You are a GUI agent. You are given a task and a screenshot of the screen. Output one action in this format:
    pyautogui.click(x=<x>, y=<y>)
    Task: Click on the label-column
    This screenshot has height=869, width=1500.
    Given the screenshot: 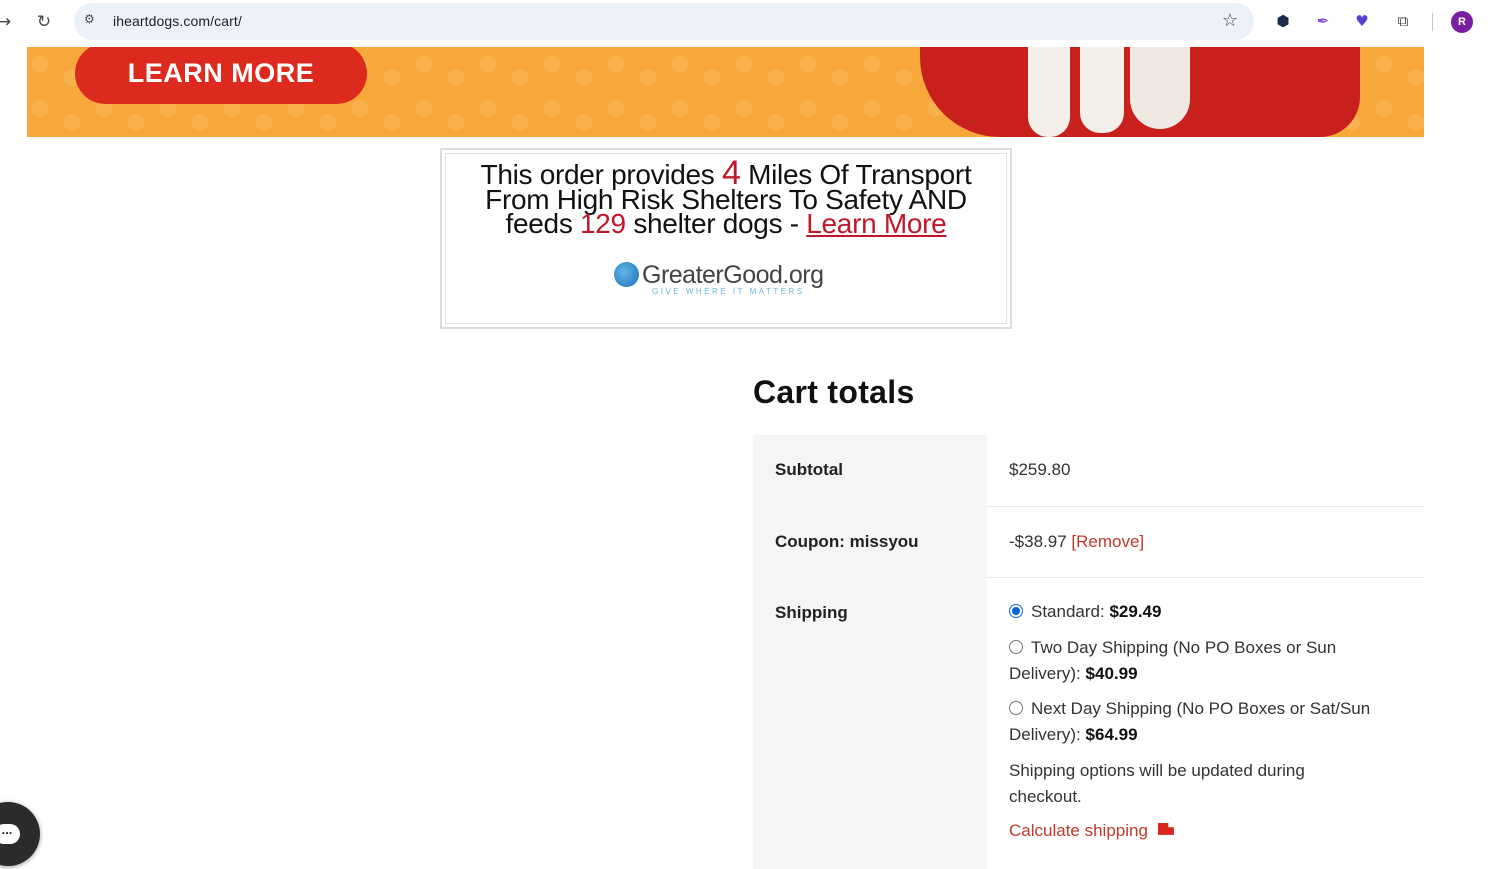 What is the action you would take?
    pyautogui.click(x=870, y=652)
    